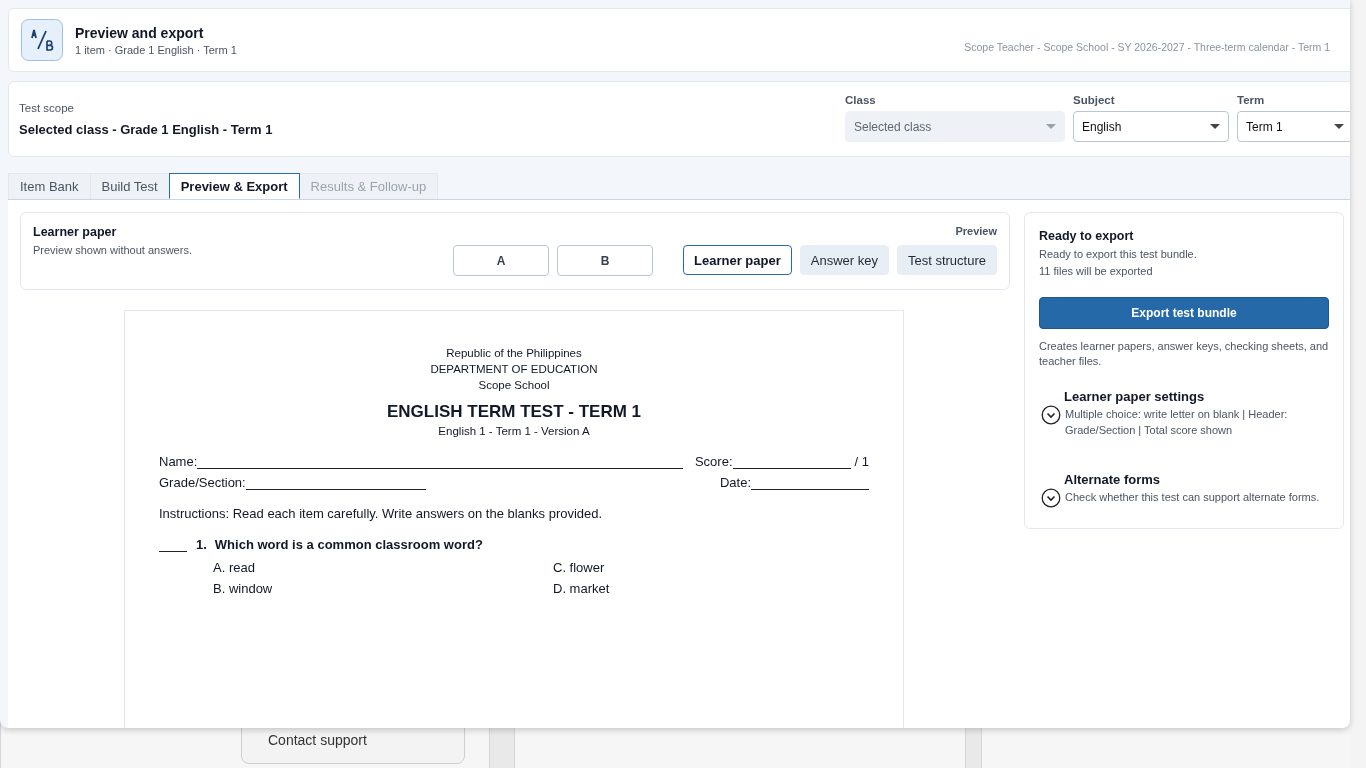 The image size is (1366, 768). I want to click on paper-header-line: DEPARTMENT OF EDUCATION, so click(514, 369).